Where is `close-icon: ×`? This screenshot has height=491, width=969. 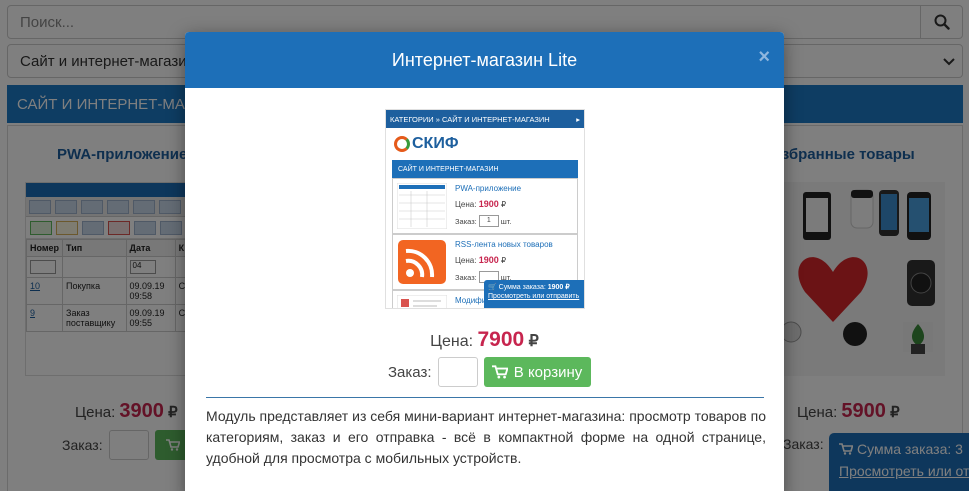 close-icon: × is located at coordinates (764, 57).